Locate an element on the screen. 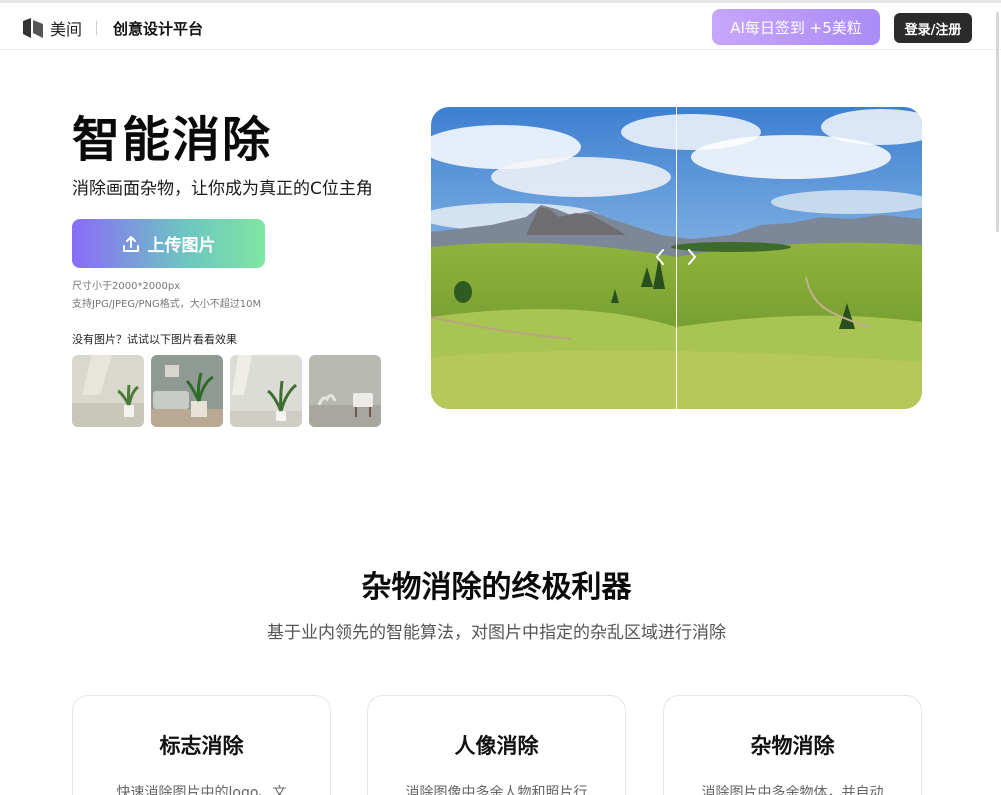 This screenshot has width=1001, height=795. brand-divider is located at coordinates (97, 28).